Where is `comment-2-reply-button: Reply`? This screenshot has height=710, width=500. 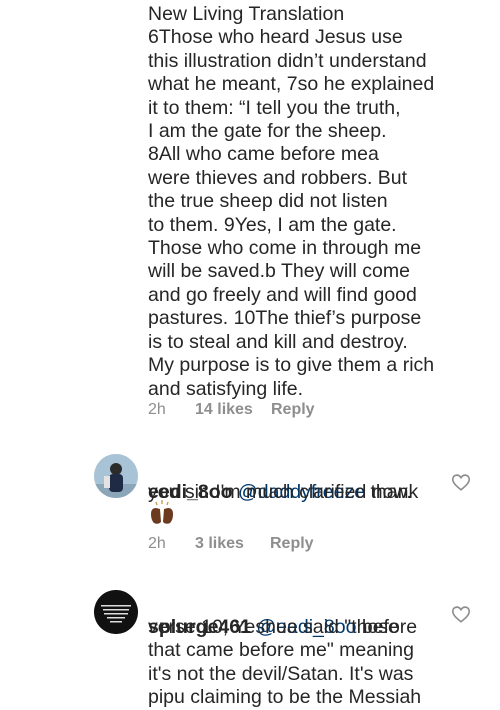
comment-2-reply-button: Reply is located at coordinates (292, 544).